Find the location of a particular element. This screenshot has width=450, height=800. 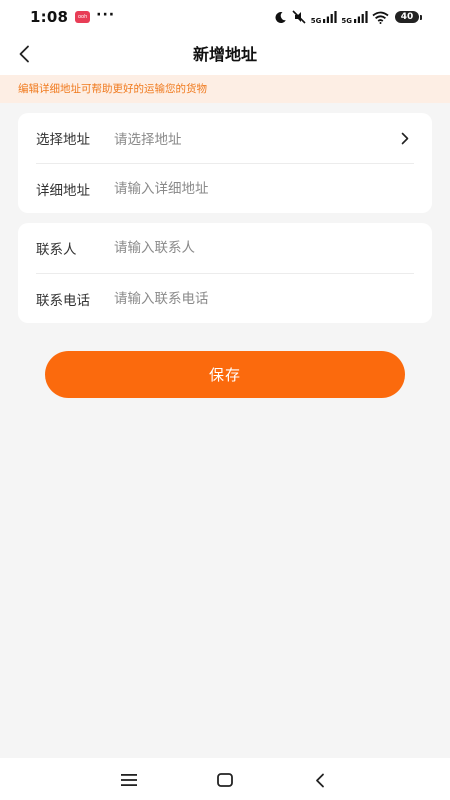

detail-address-row: 详细地址 is located at coordinates (225, 188).